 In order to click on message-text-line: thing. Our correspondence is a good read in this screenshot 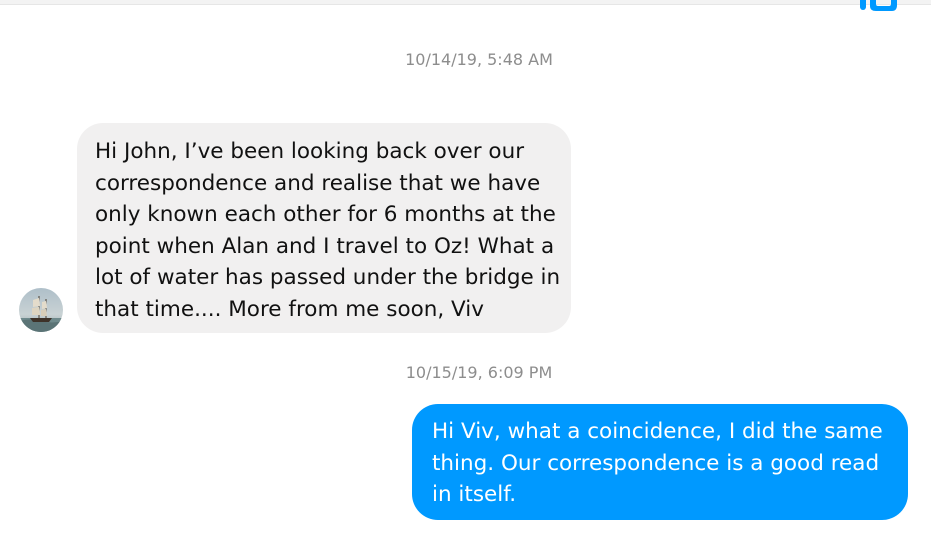, I will do `click(656, 463)`.